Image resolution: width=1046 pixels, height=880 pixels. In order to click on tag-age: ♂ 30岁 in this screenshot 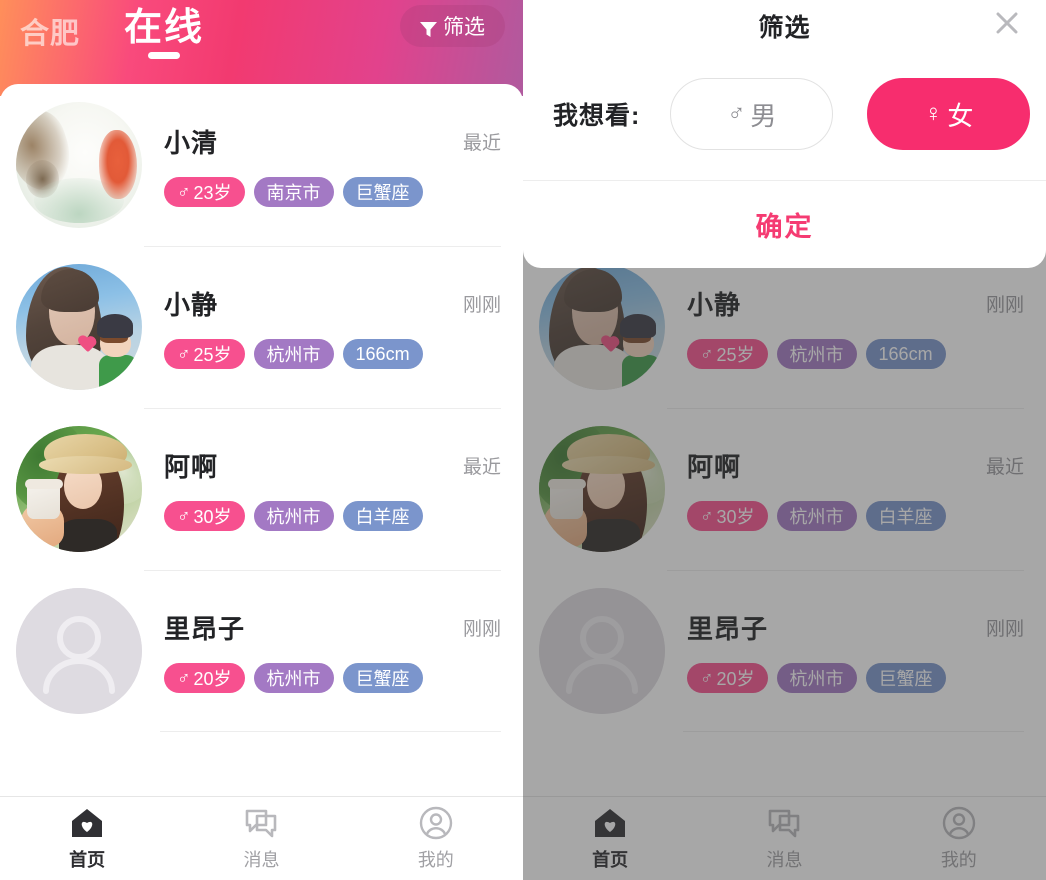, I will do `click(204, 516)`.